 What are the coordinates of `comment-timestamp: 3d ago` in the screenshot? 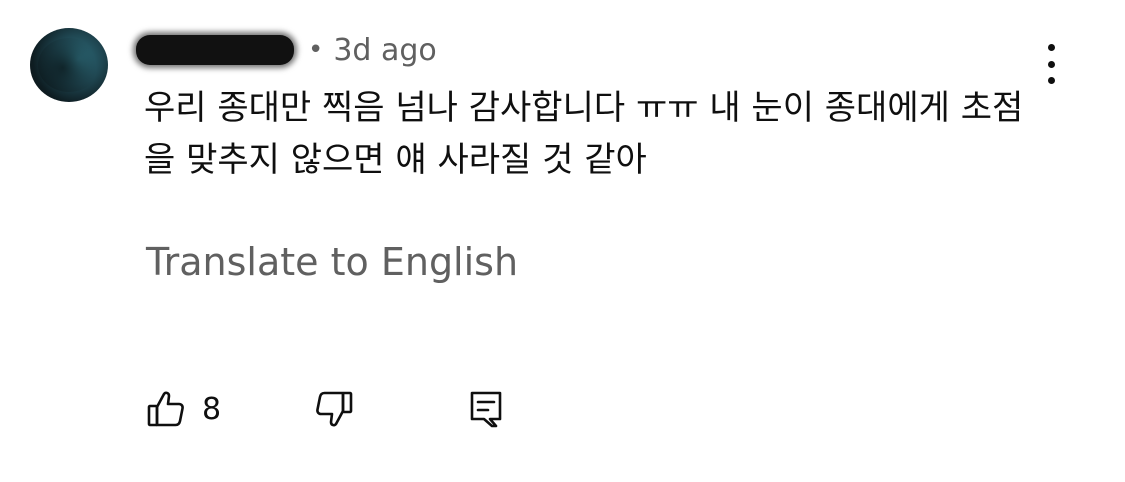 It's located at (385, 50).